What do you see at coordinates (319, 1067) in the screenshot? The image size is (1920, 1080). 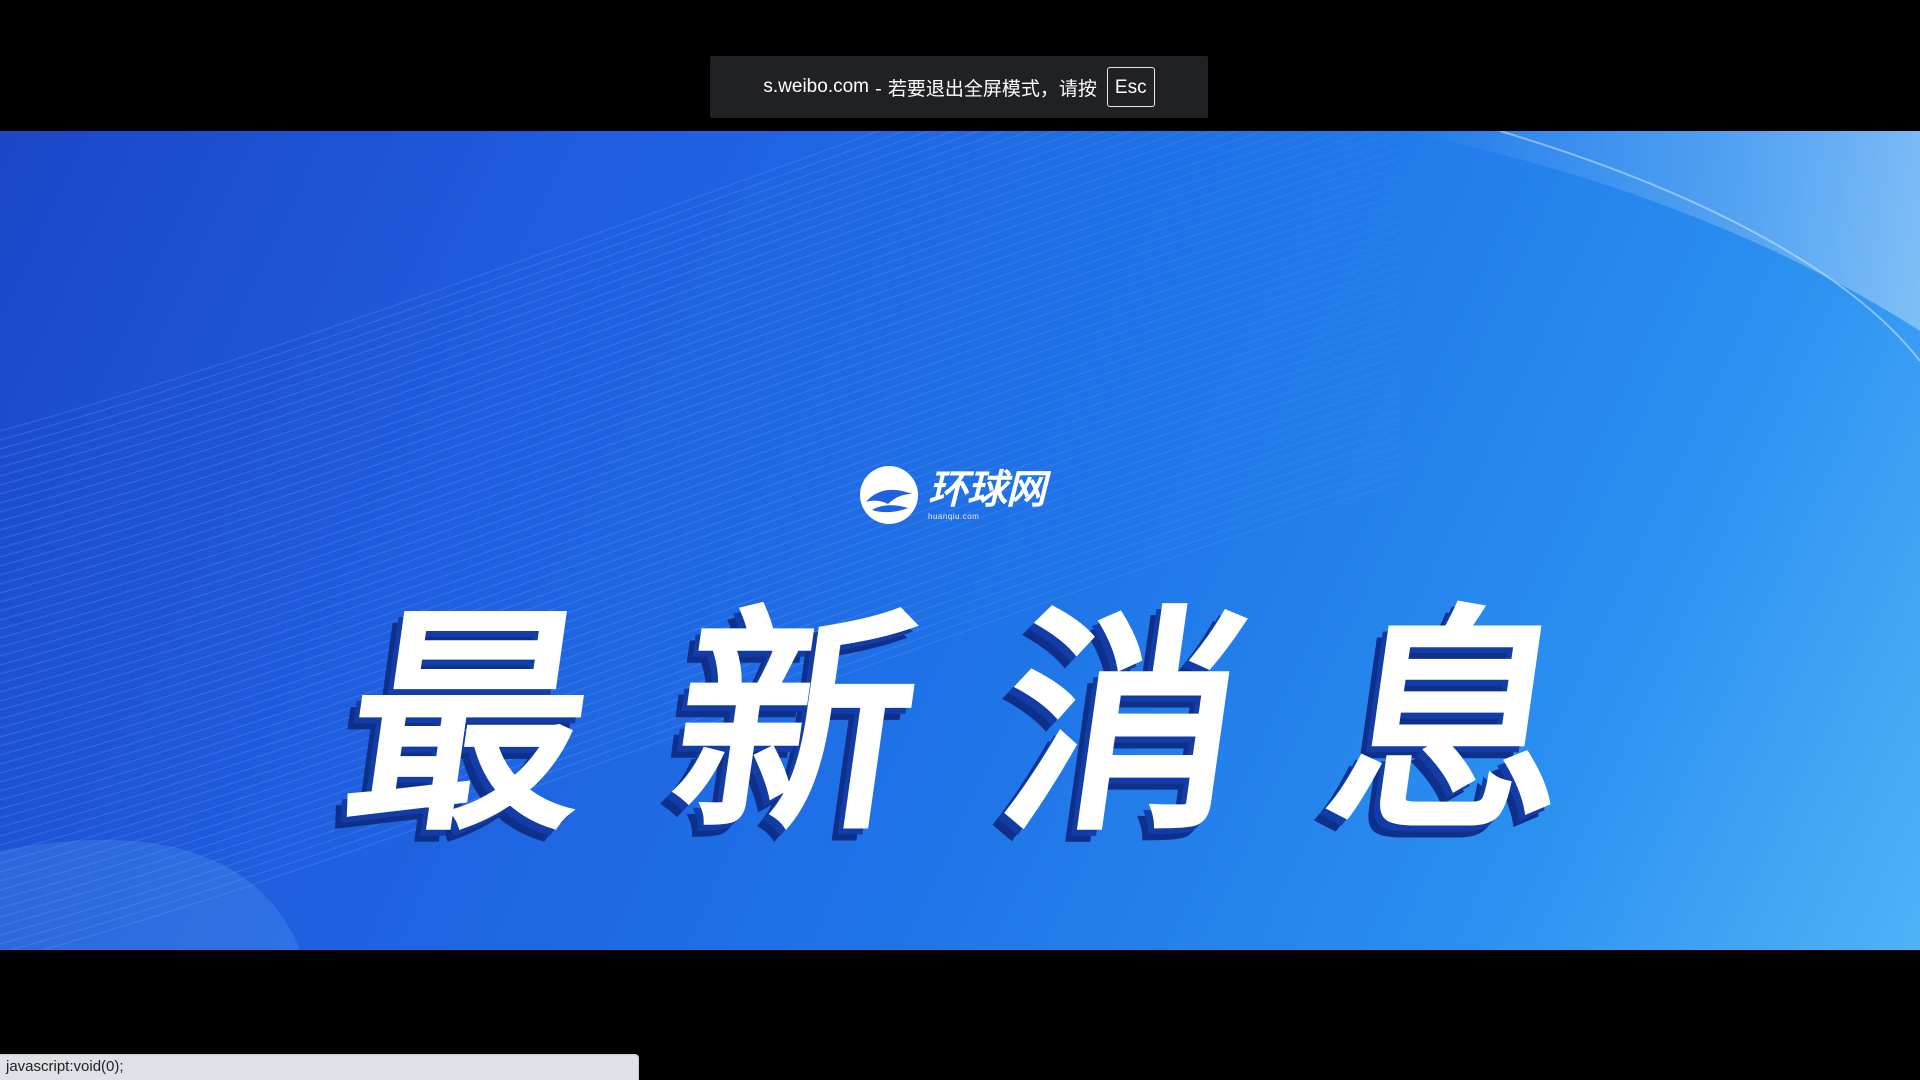 I see `link-status-bar: javascript:void(0);` at bounding box center [319, 1067].